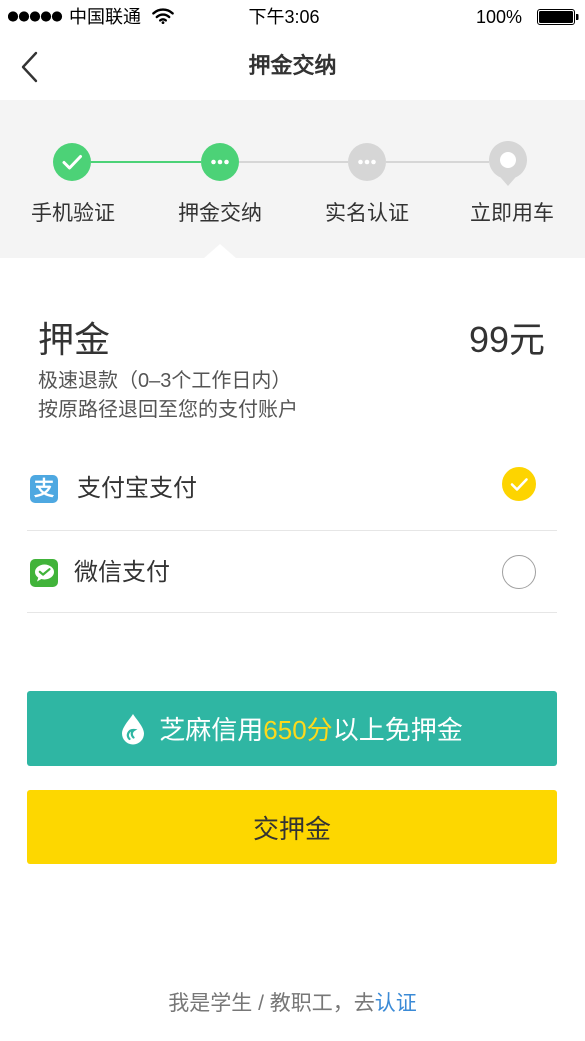 Image resolution: width=585 pixels, height=1041 pixels. I want to click on wechat-pay-icon, so click(44, 573).